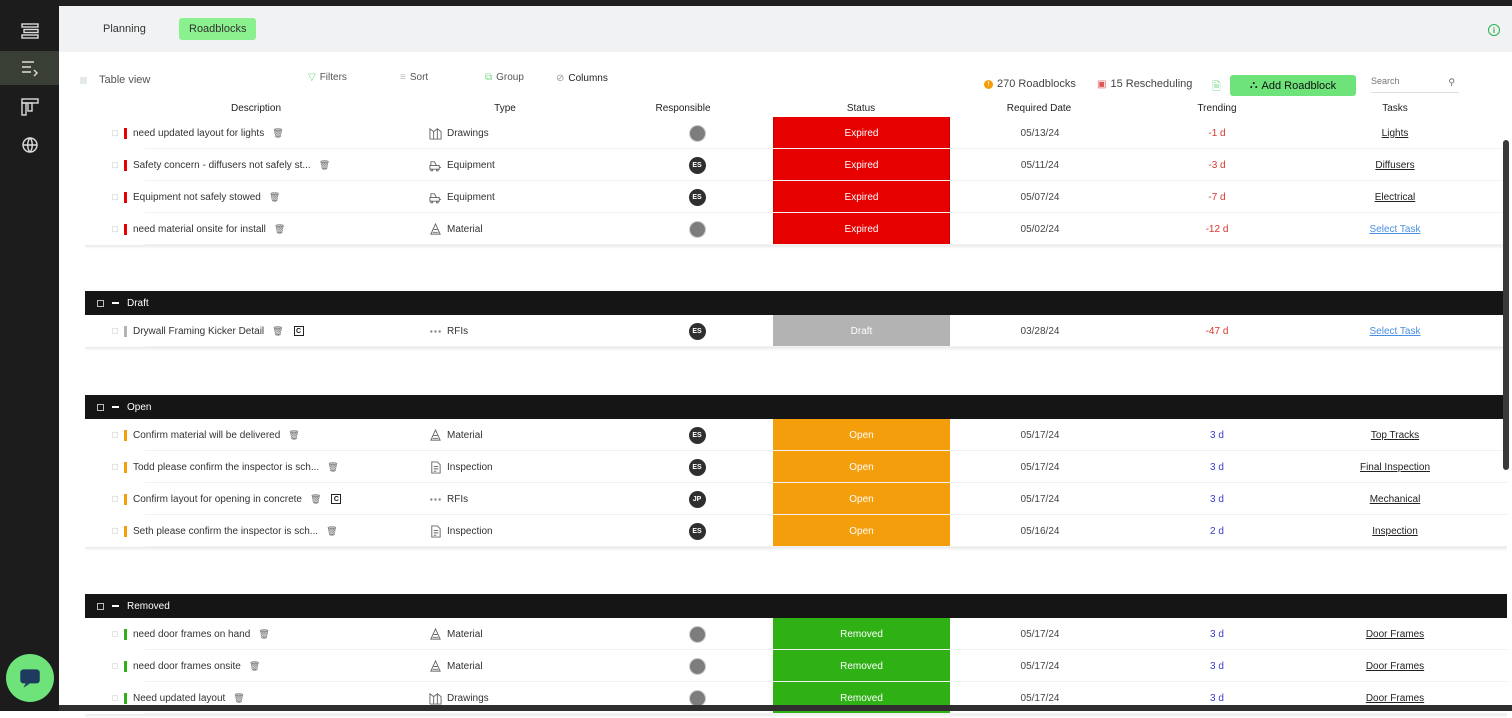 This screenshot has height=718, width=1512. I want to click on description-text: Equipment not safely stowed, so click(197, 197).